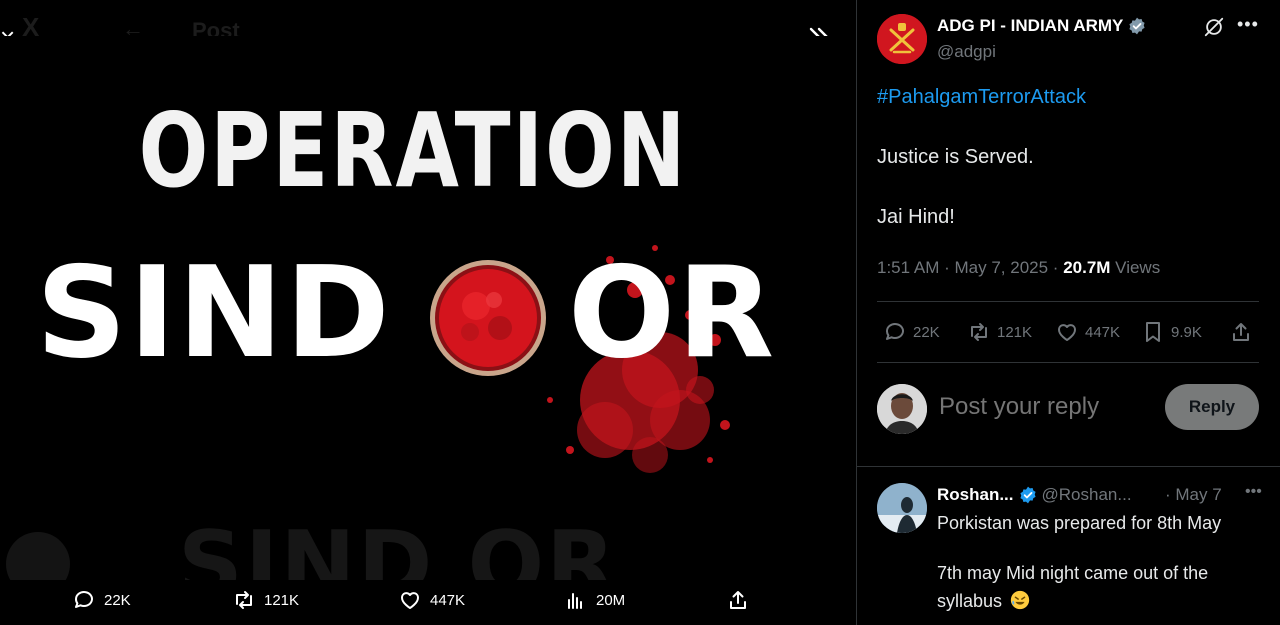 This screenshot has width=1280, height=625. I want to click on bookmark-action-button: 9.9K, so click(1171, 332).